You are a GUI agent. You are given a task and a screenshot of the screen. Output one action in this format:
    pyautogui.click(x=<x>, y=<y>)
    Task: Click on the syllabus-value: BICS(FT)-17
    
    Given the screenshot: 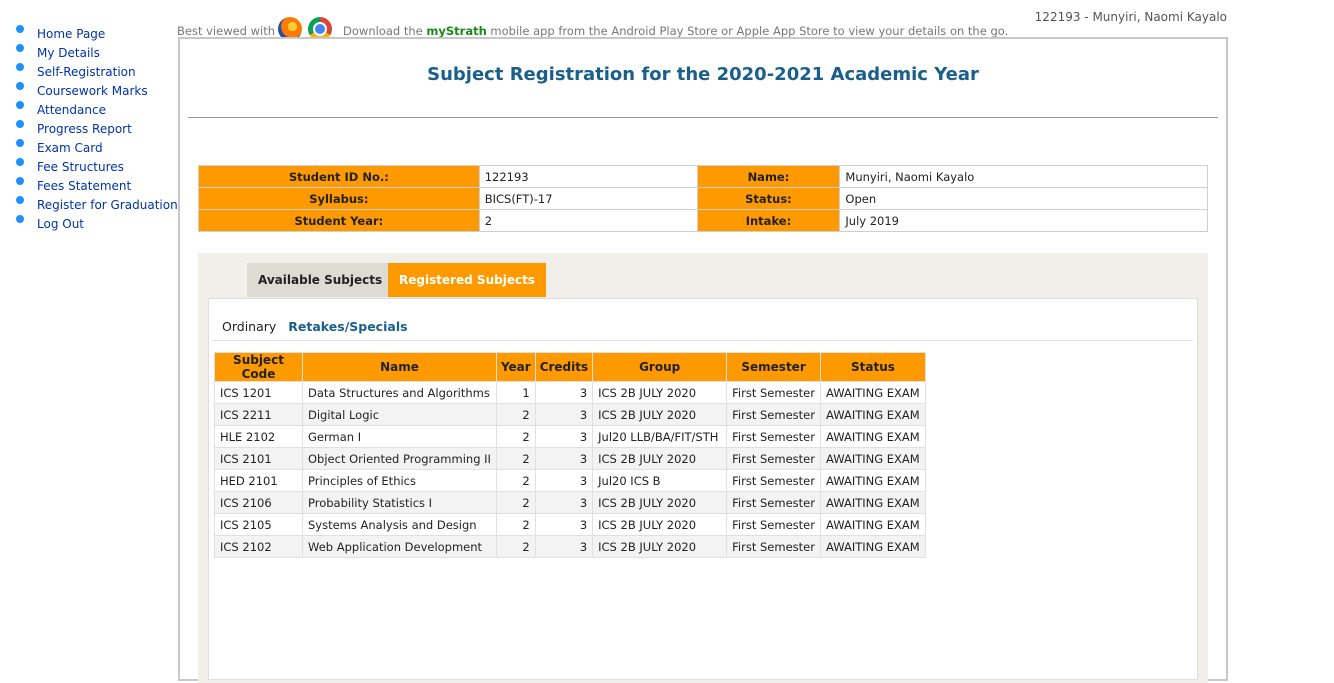 What is the action you would take?
    pyautogui.click(x=588, y=198)
    